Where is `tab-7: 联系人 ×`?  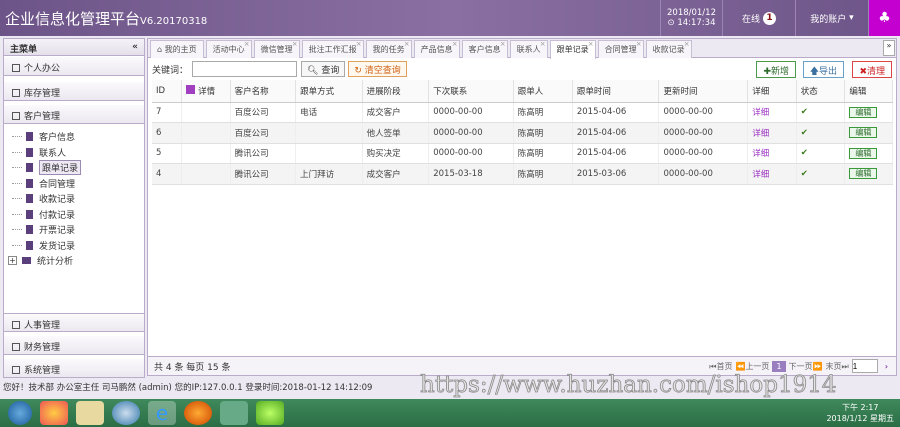
tab-7: 联系人 × is located at coordinates (528, 49).